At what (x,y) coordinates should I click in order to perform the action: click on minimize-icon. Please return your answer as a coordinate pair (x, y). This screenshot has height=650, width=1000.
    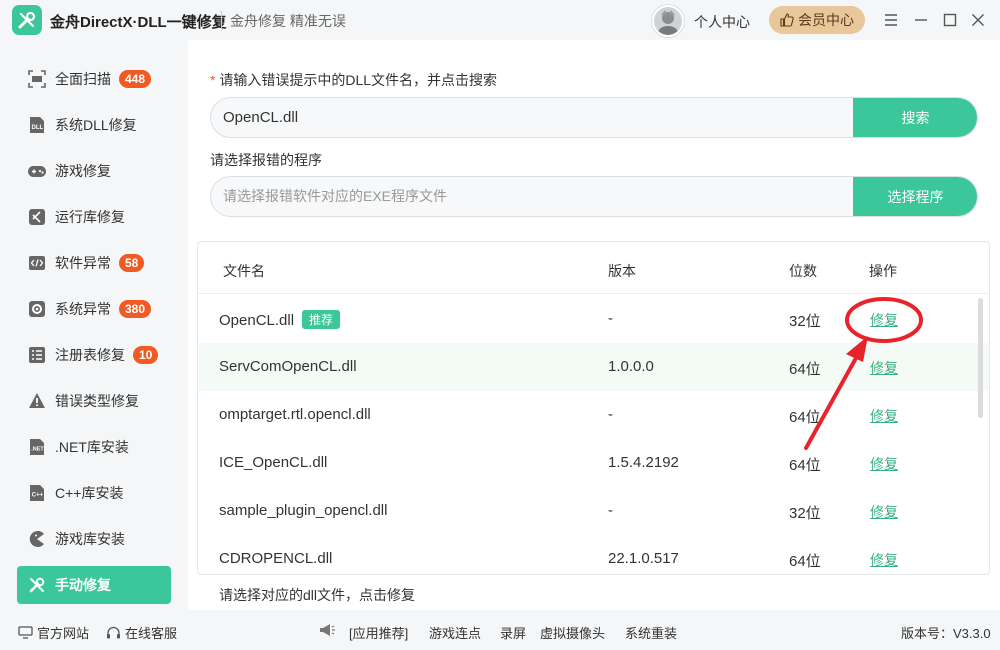
    Looking at the image, I should click on (921, 20).